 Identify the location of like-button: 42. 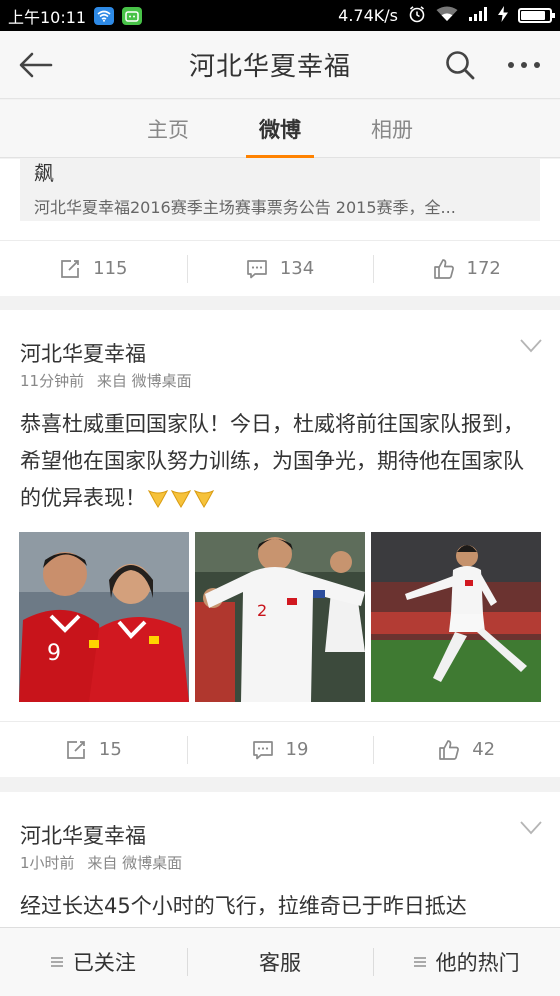
(466, 749).